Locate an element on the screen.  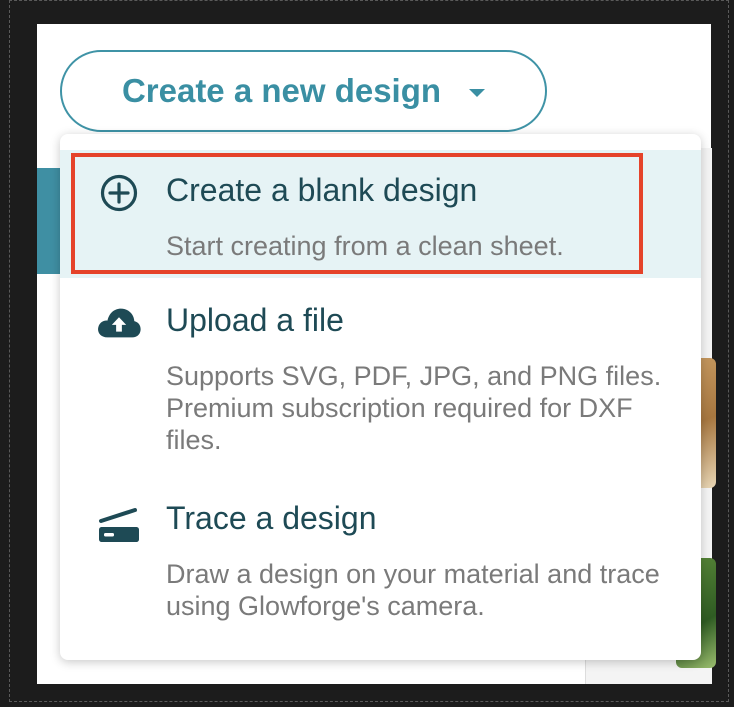
scanner-icon is located at coordinates (119, 525).